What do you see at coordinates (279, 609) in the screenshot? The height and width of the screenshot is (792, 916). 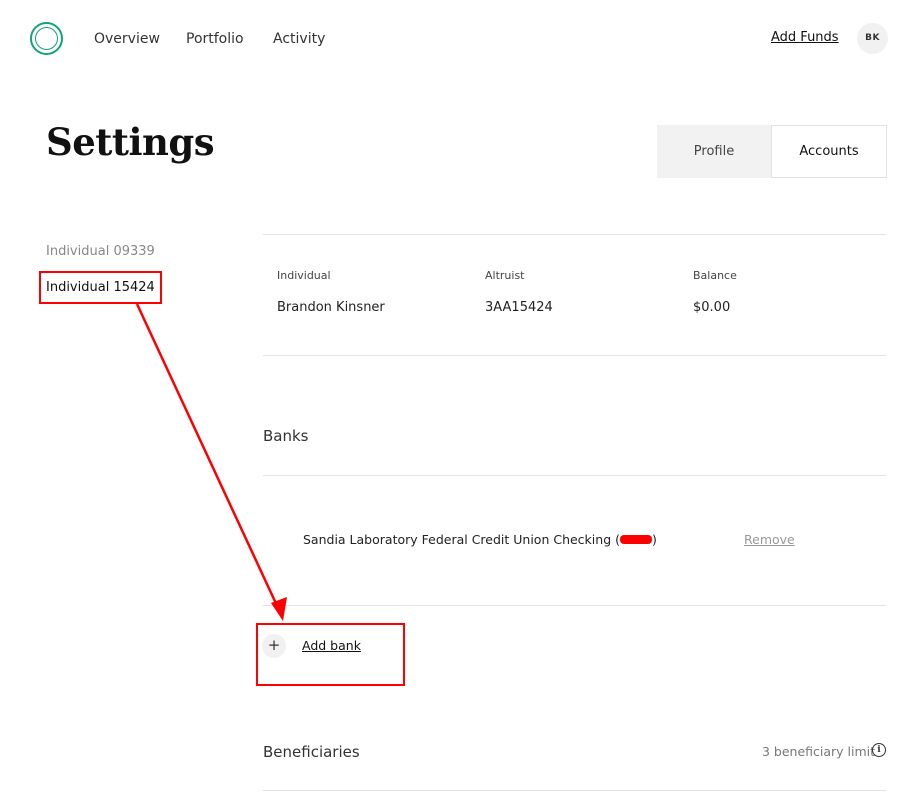 I see `annotation-arrow-head` at bounding box center [279, 609].